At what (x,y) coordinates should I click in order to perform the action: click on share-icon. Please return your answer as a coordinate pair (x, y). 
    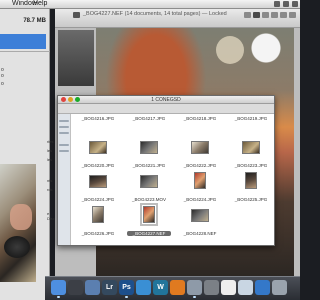
    Looking at the image, I should click on (283, 15).